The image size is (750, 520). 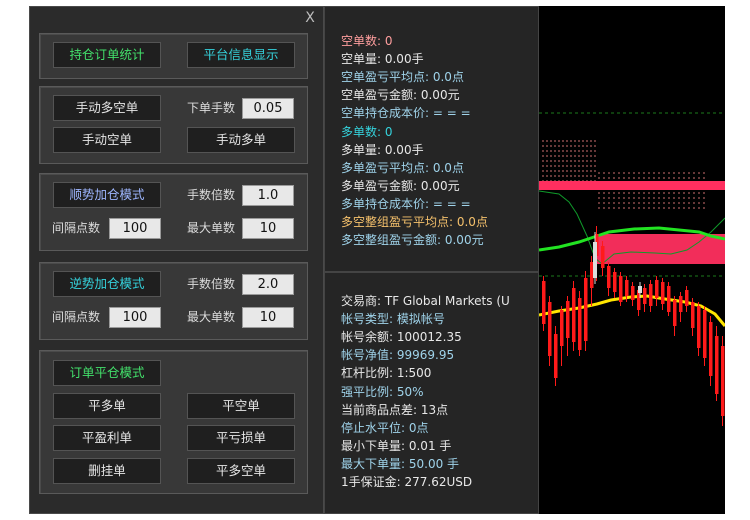 I want to click on group-manual: 手动多空单 下单手数 手动空单 手动多单, so click(x=173, y=125).